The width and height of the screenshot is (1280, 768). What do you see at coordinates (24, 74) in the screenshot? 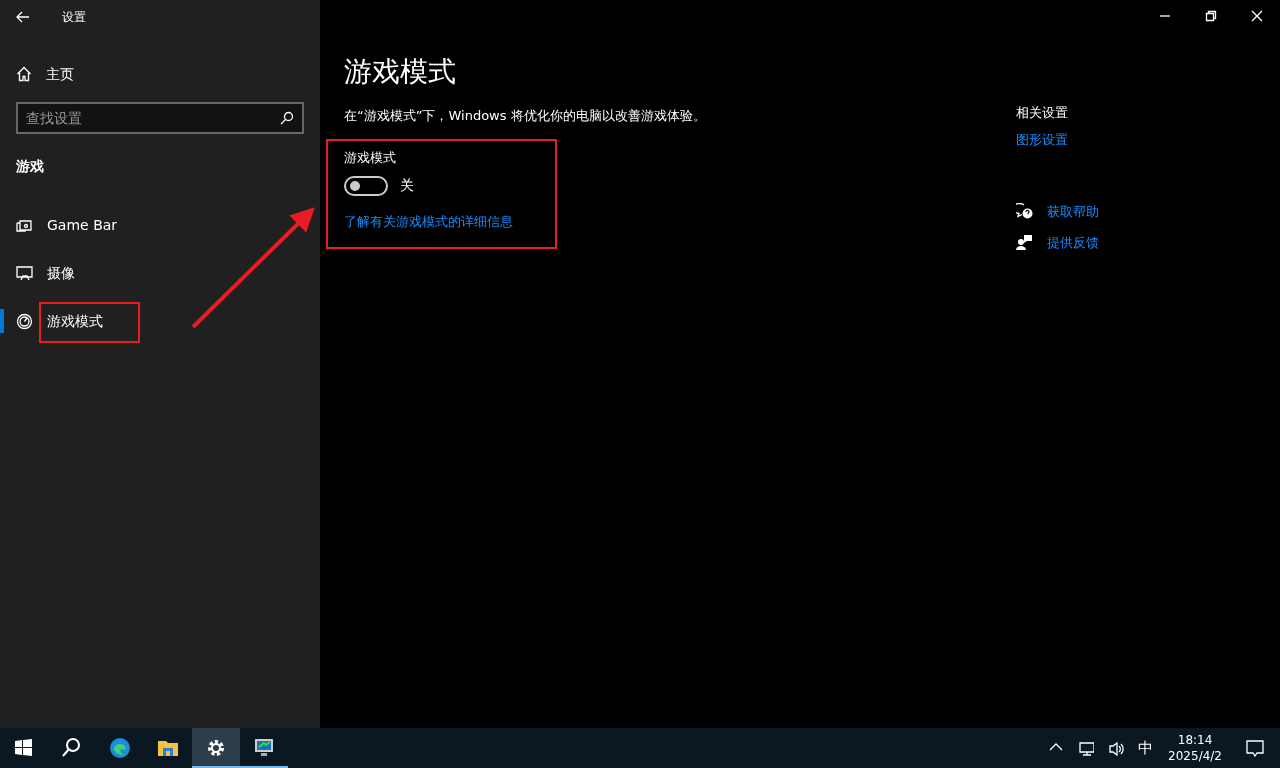
I see `home-icon` at bounding box center [24, 74].